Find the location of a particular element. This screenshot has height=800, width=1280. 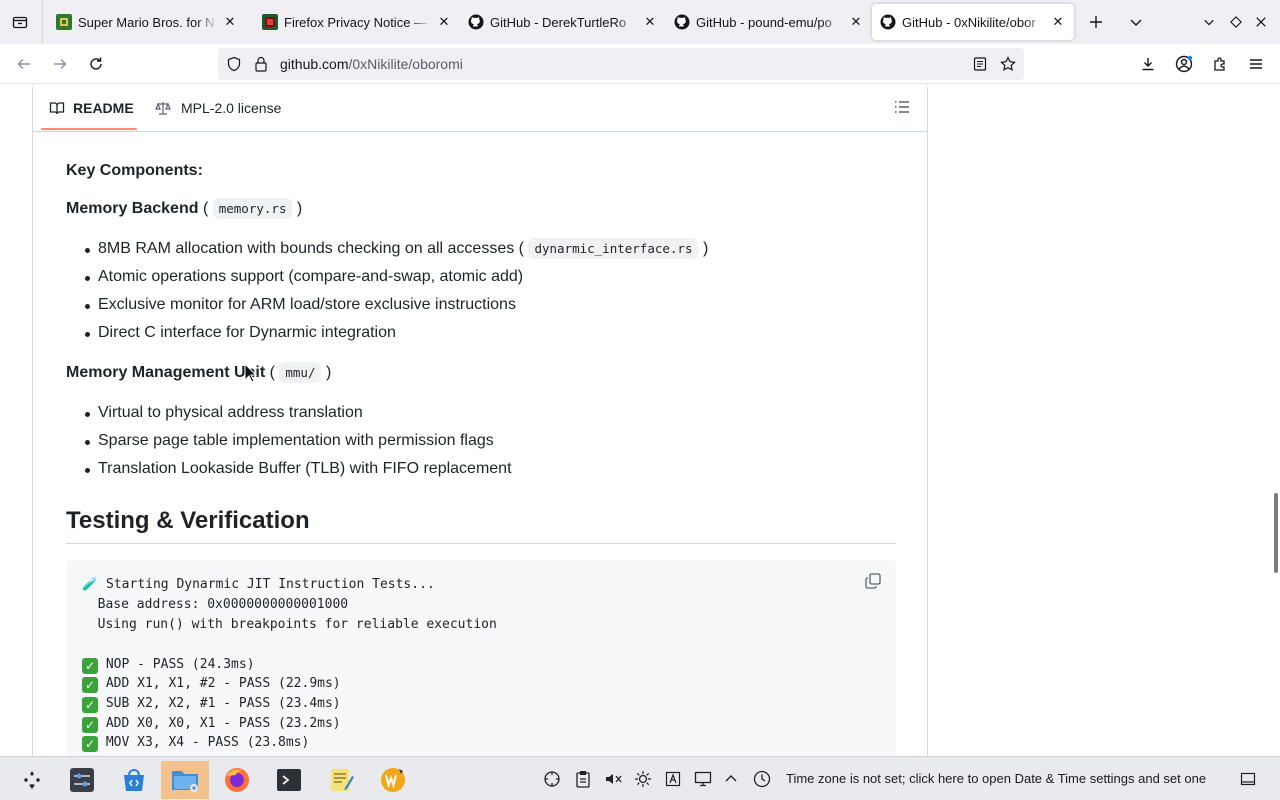

copy-icon is located at coordinates (873, 581).